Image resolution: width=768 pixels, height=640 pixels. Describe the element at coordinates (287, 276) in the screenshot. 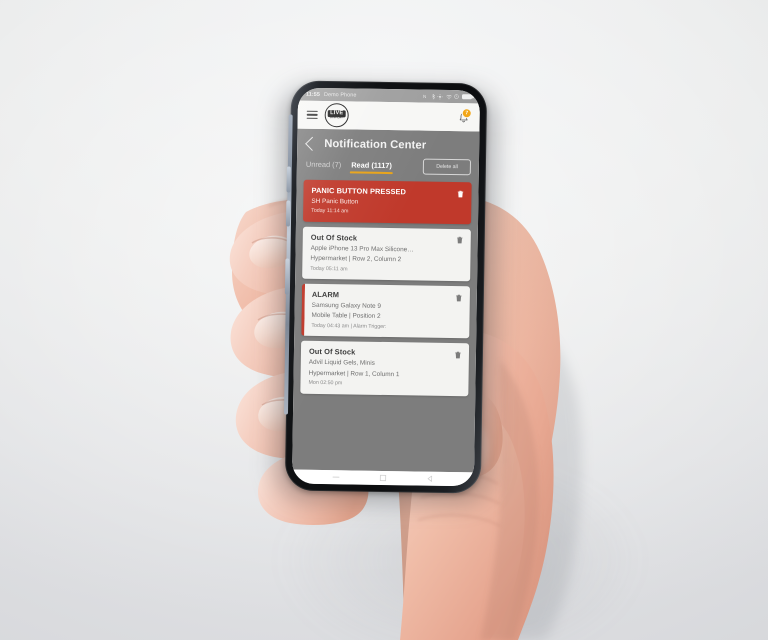

I see `power-button` at that location.